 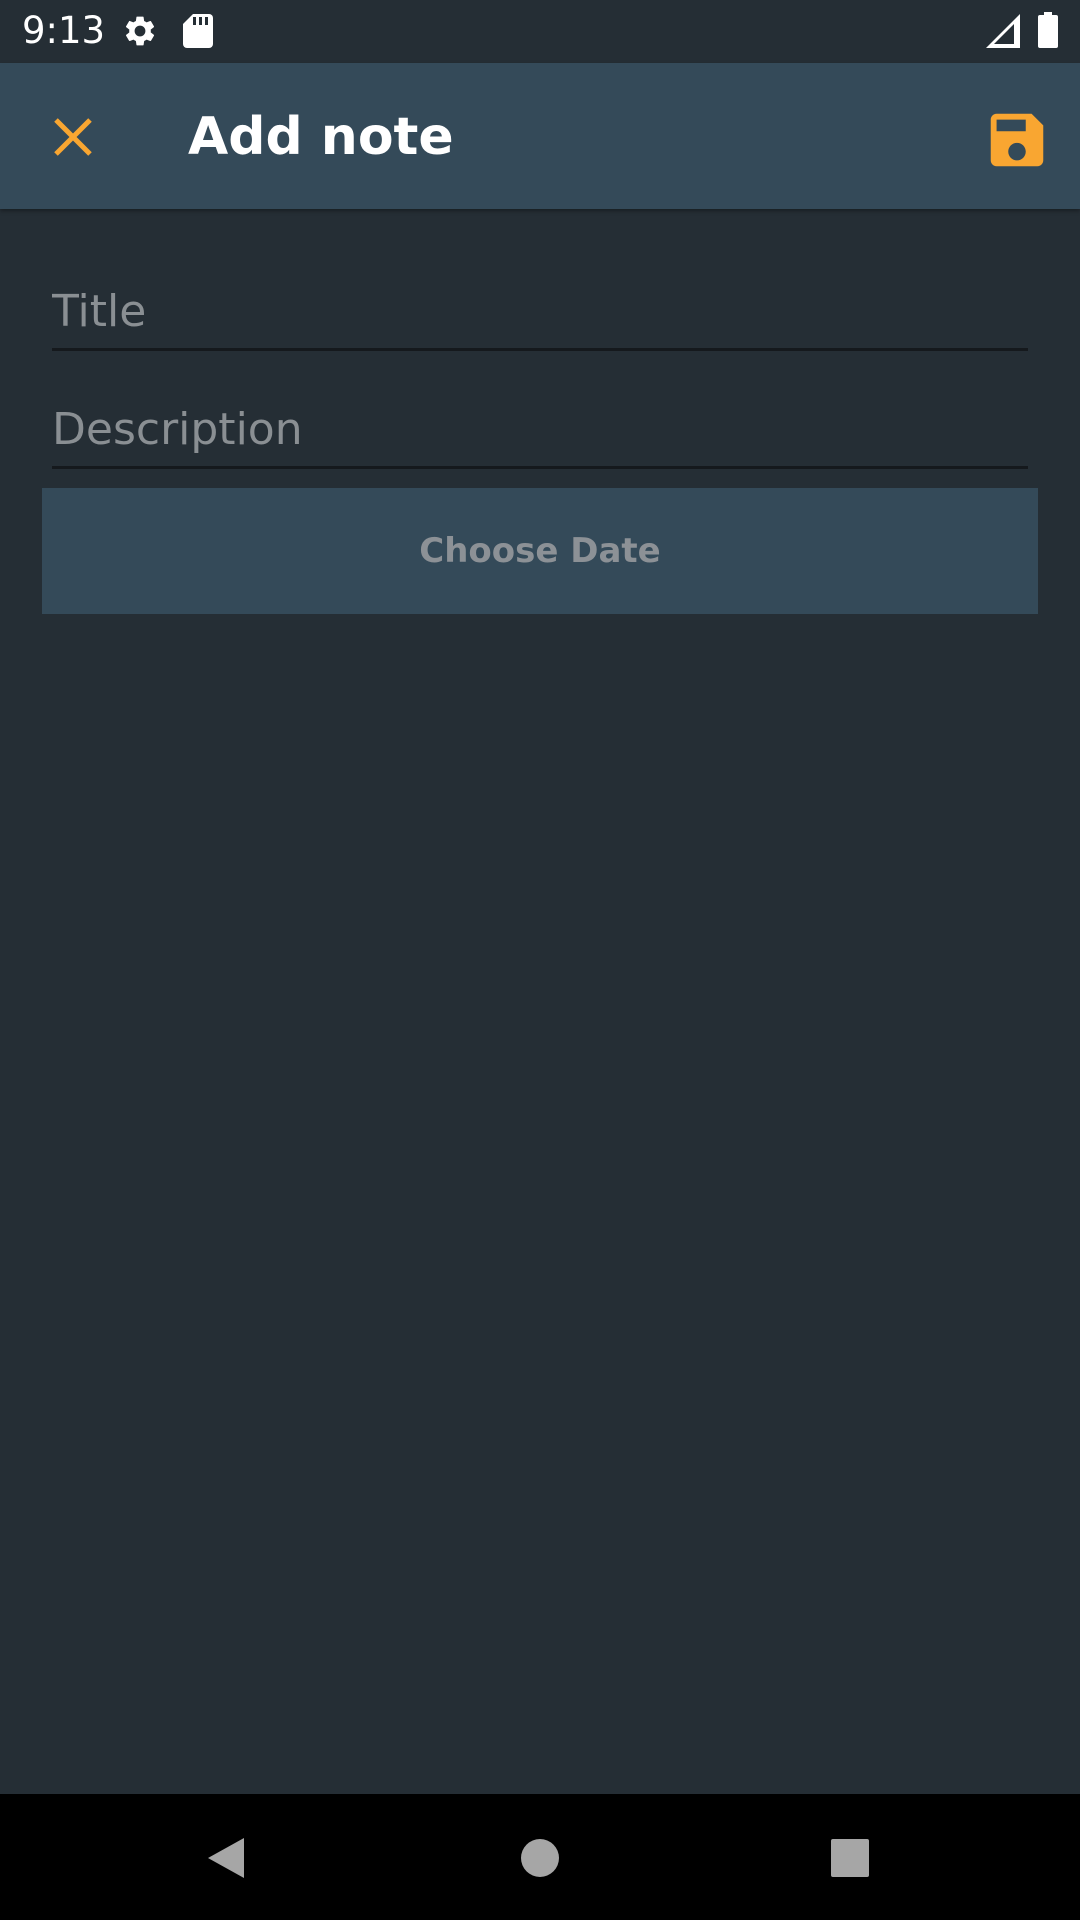 I want to click on status-time: 9:13, so click(x=64, y=30).